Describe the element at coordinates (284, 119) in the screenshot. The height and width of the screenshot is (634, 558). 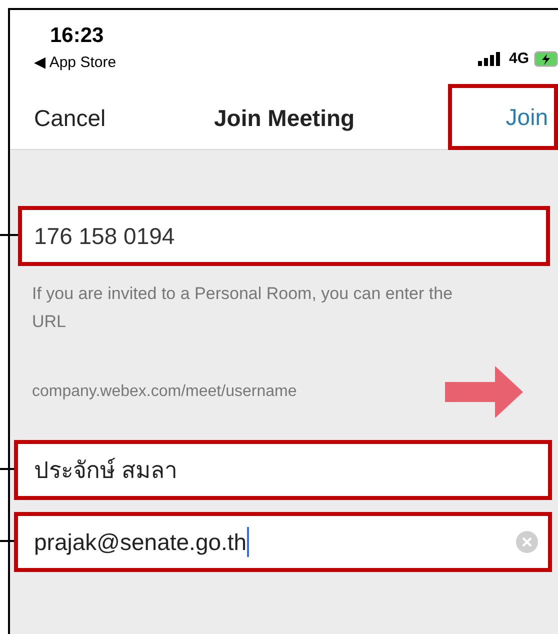
I see `screen-title: Join Meeting` at that location.